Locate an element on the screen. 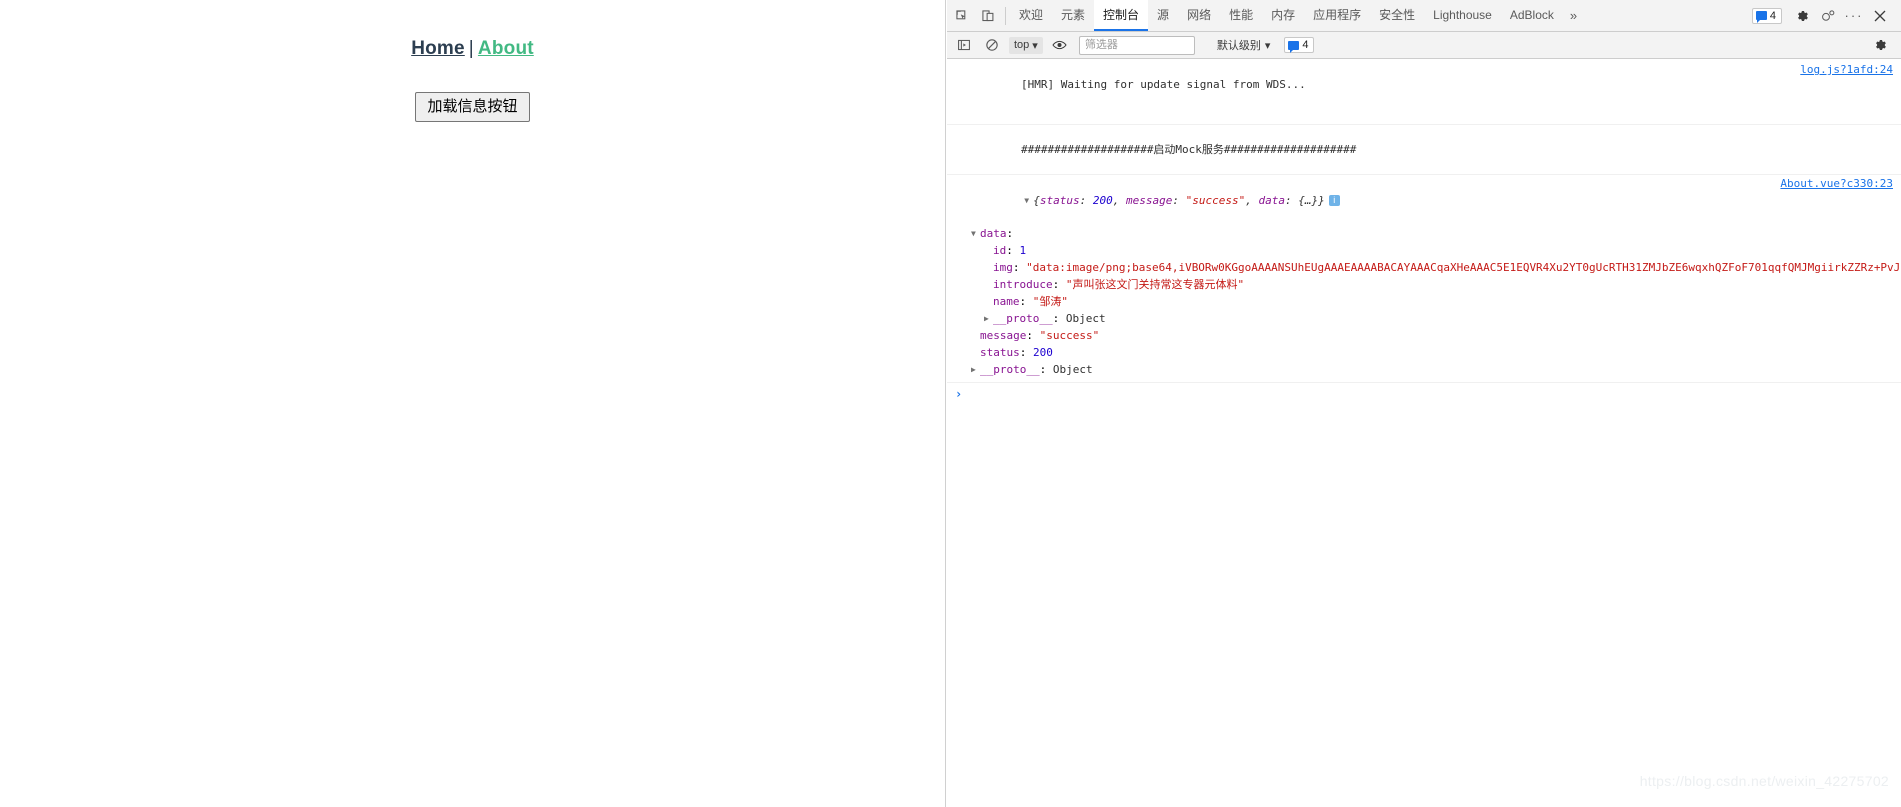 This screenshot has height=807, width=1901. console-toolbar: top ▾ 默认级别 ▾ 4 is located at coordinates (1424, 45).